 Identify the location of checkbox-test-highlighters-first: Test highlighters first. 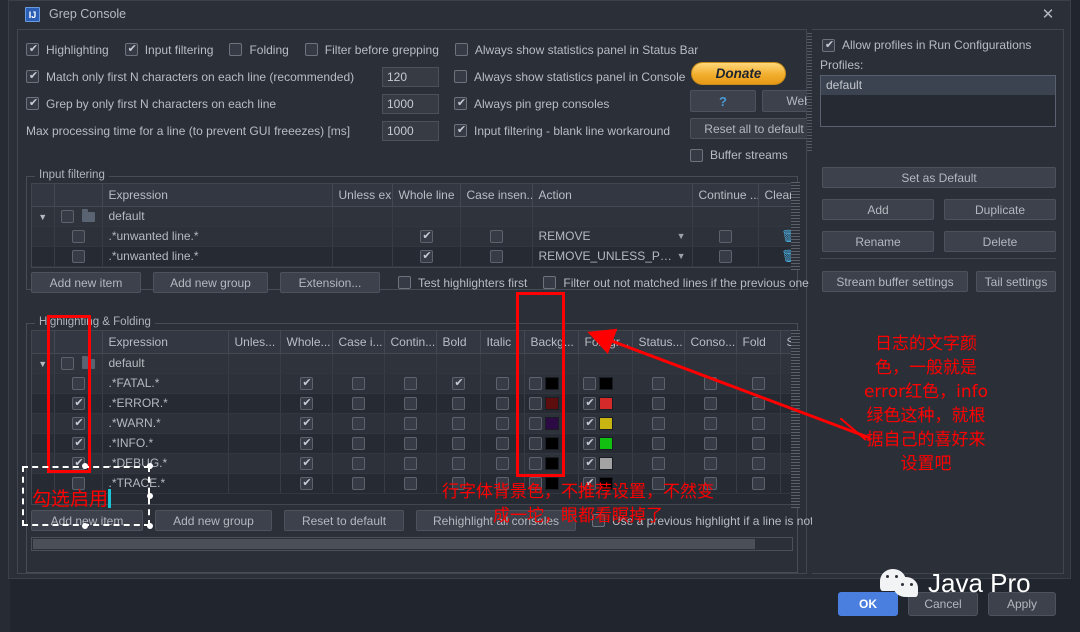
(462, 283).